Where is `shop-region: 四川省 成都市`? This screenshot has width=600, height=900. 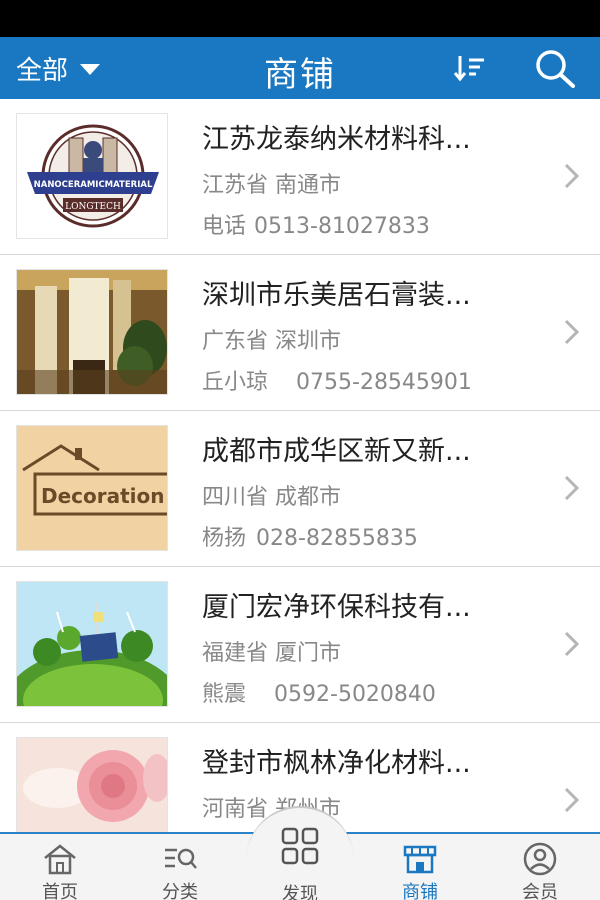
shop-region: 四川省 成都市 is located at coordinates (271, 497).